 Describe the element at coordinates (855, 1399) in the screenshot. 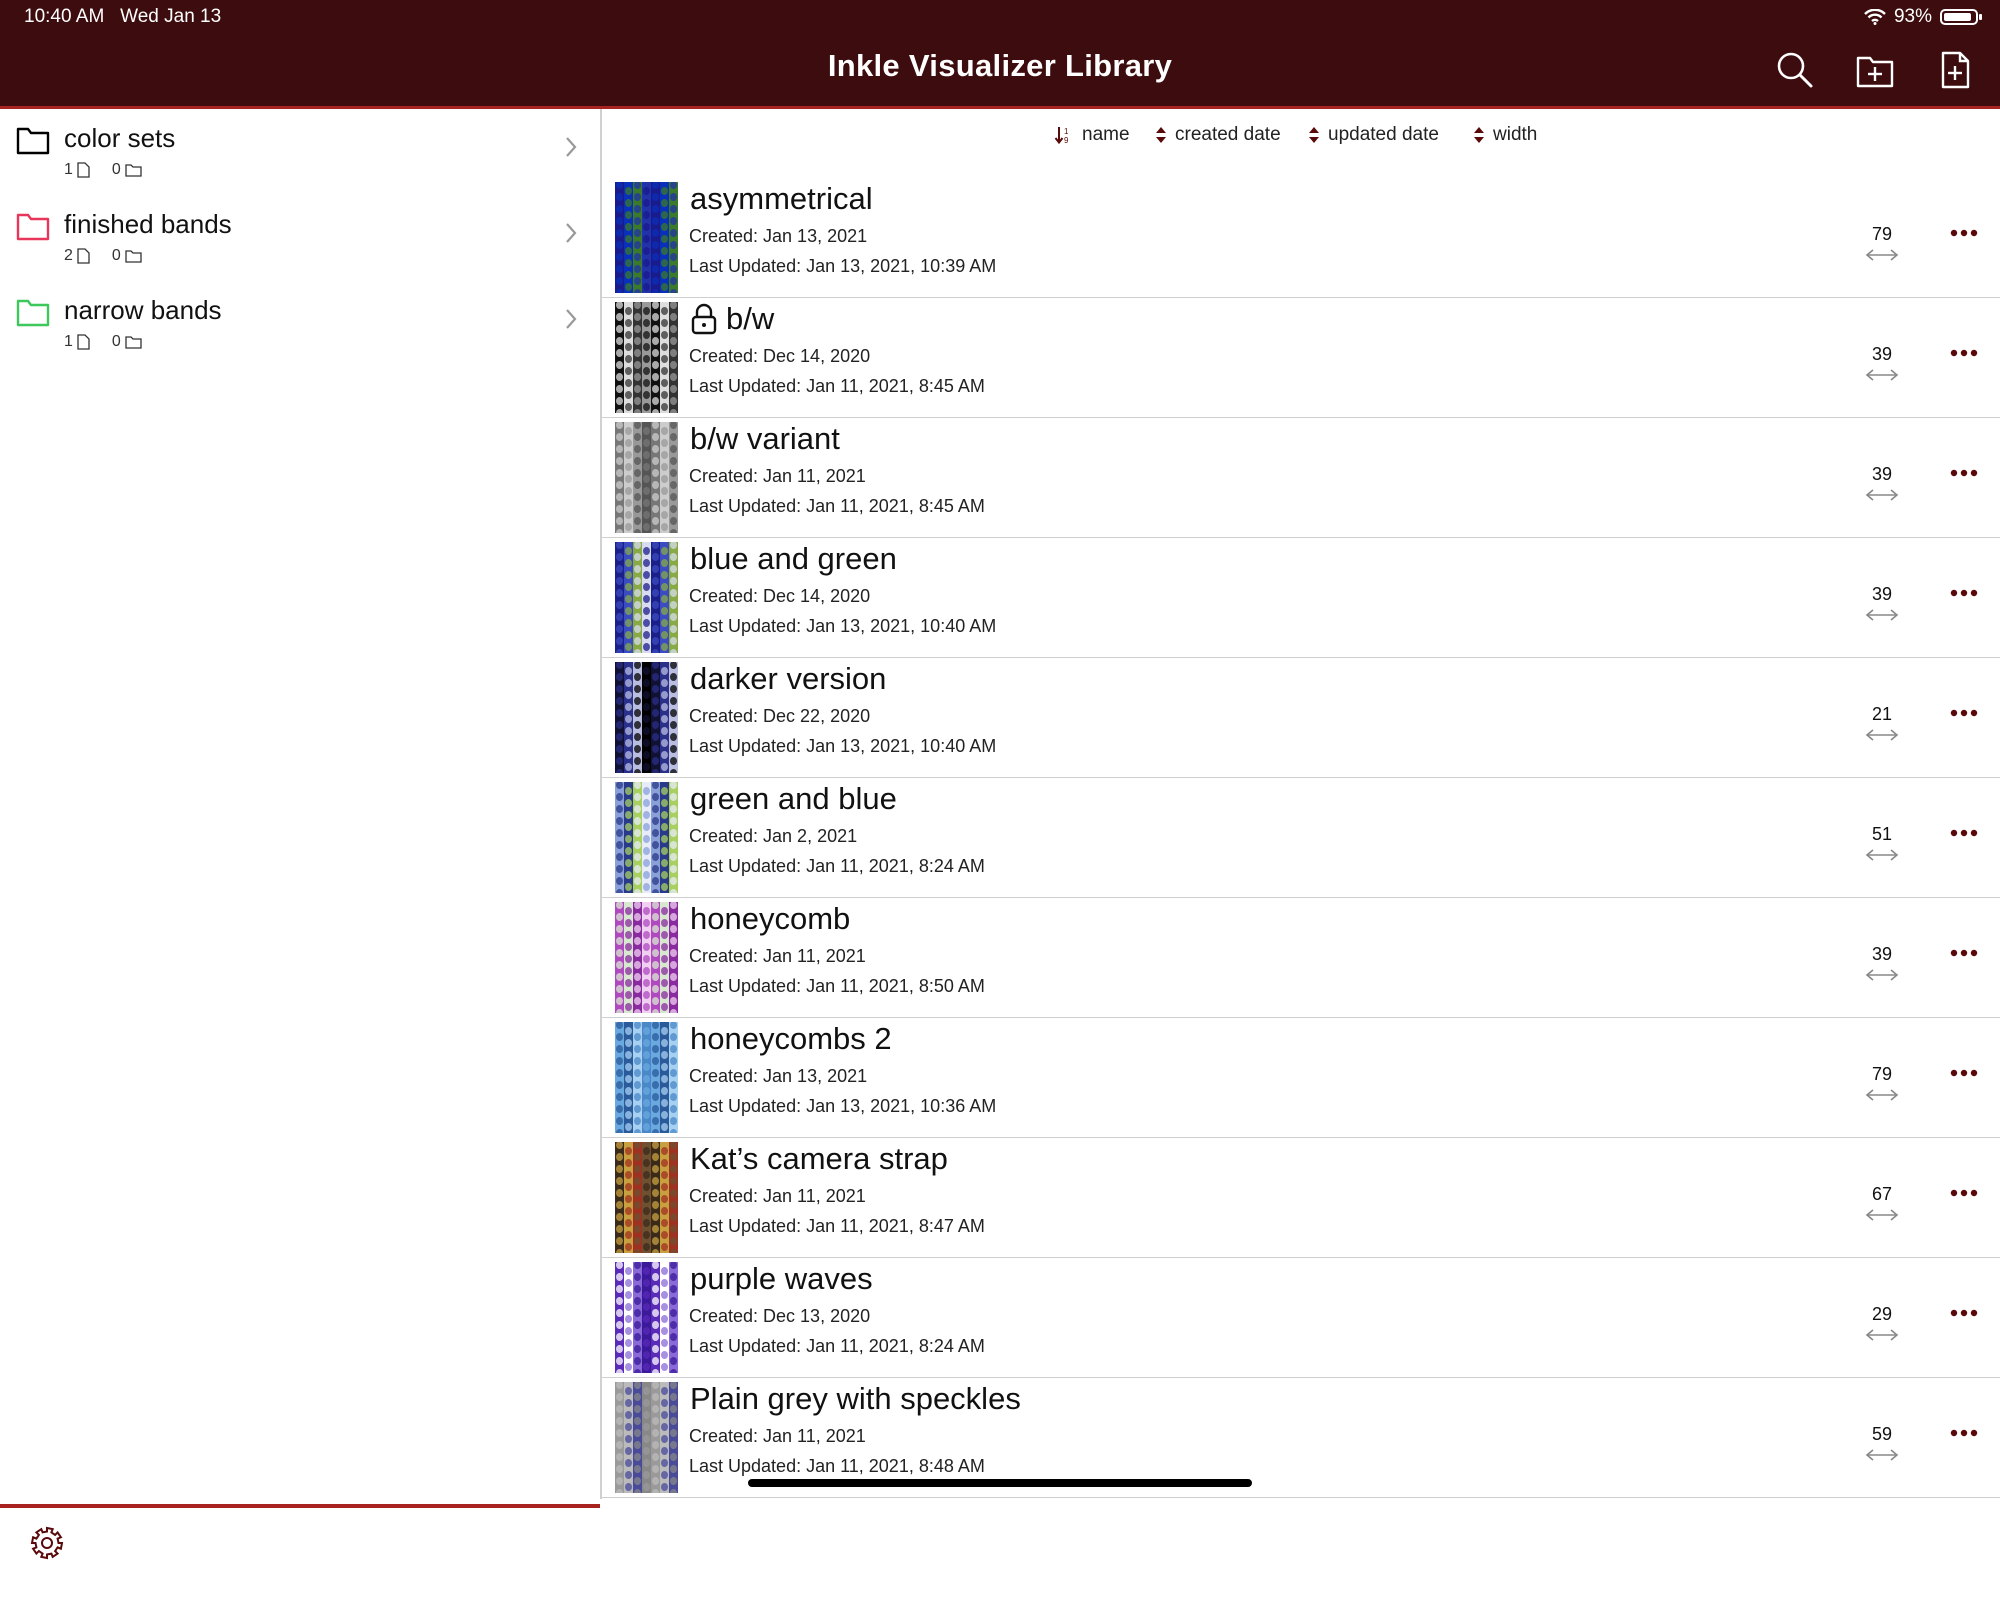

I see `pattern-name-line: Plain grey with speckles` at that location.